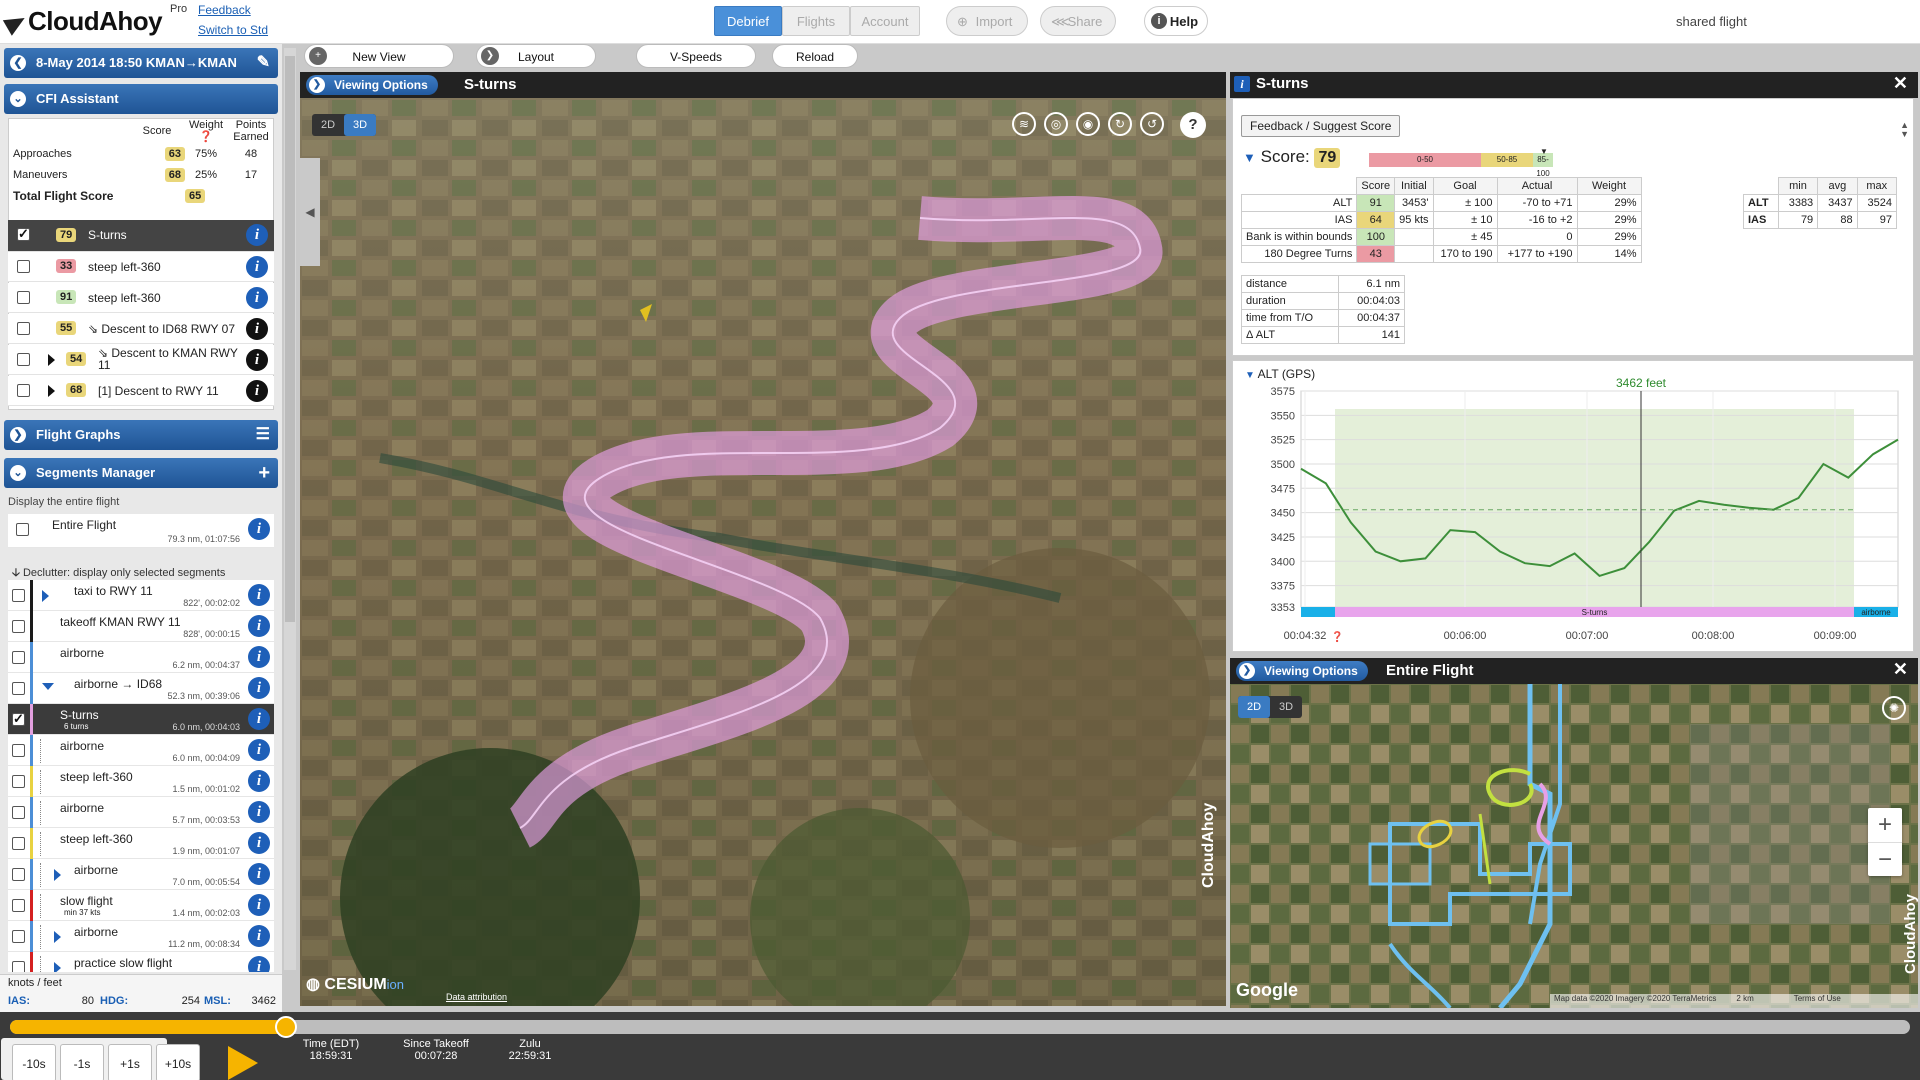 Image resolution: width=1920 pixels, height=1080 pixels. I want to click on help-button: i Help, so click(1176, 21).